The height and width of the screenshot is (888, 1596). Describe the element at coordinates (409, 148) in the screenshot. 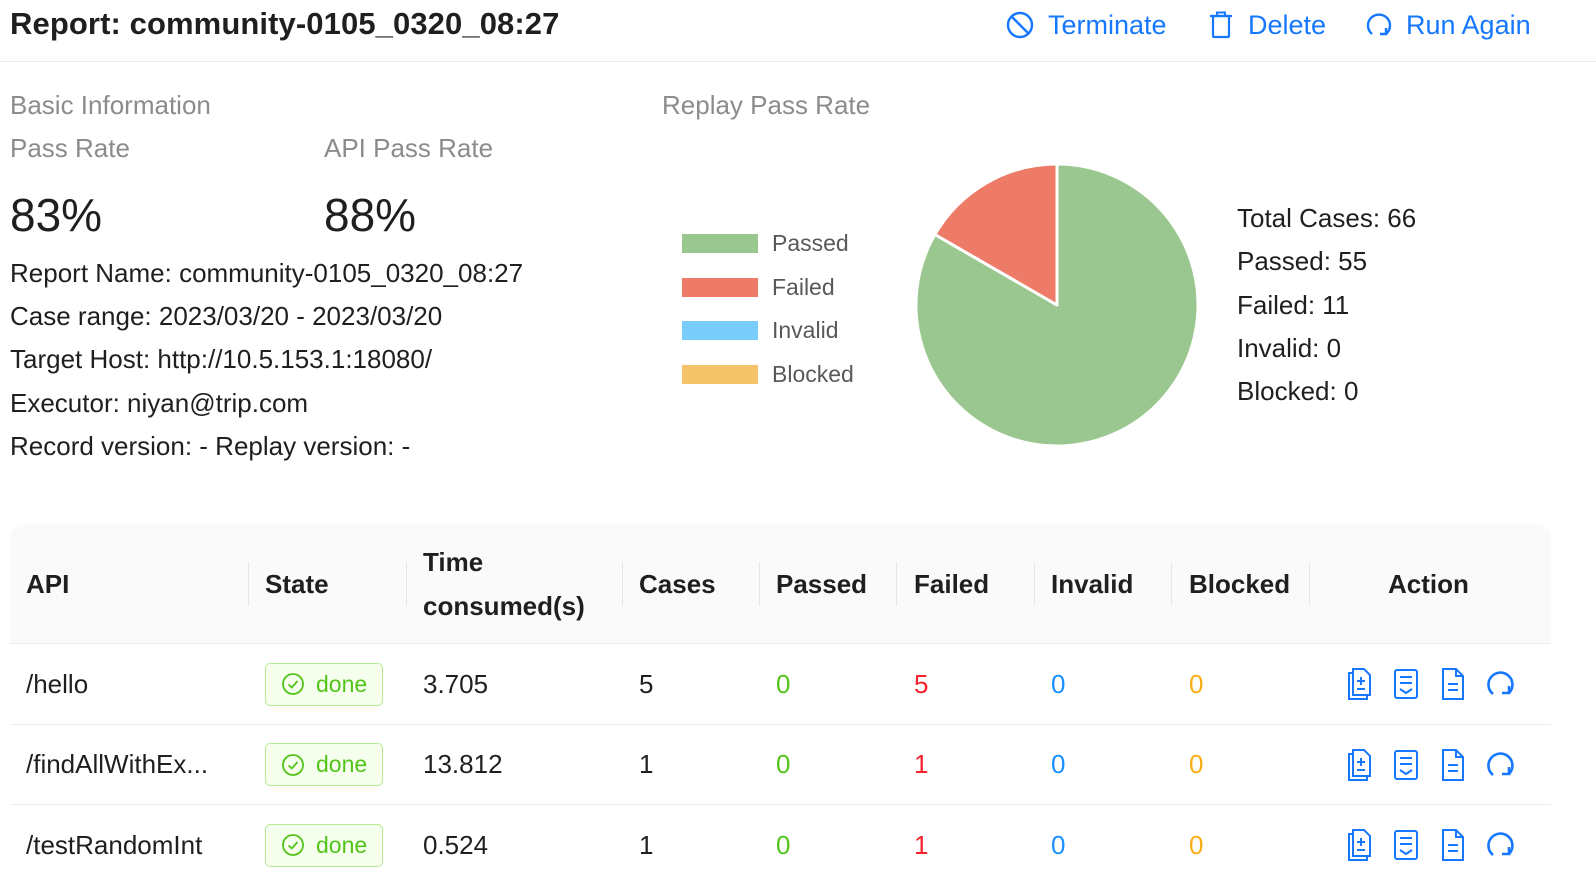

I see `api-pass-rate-label: API Pass Rate` at that location.